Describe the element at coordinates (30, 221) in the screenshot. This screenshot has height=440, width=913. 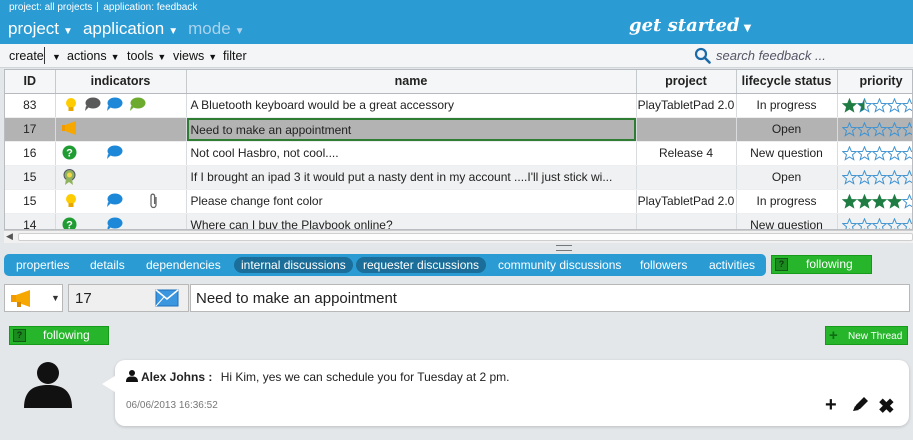
I see `cell-id: 14` at that location.